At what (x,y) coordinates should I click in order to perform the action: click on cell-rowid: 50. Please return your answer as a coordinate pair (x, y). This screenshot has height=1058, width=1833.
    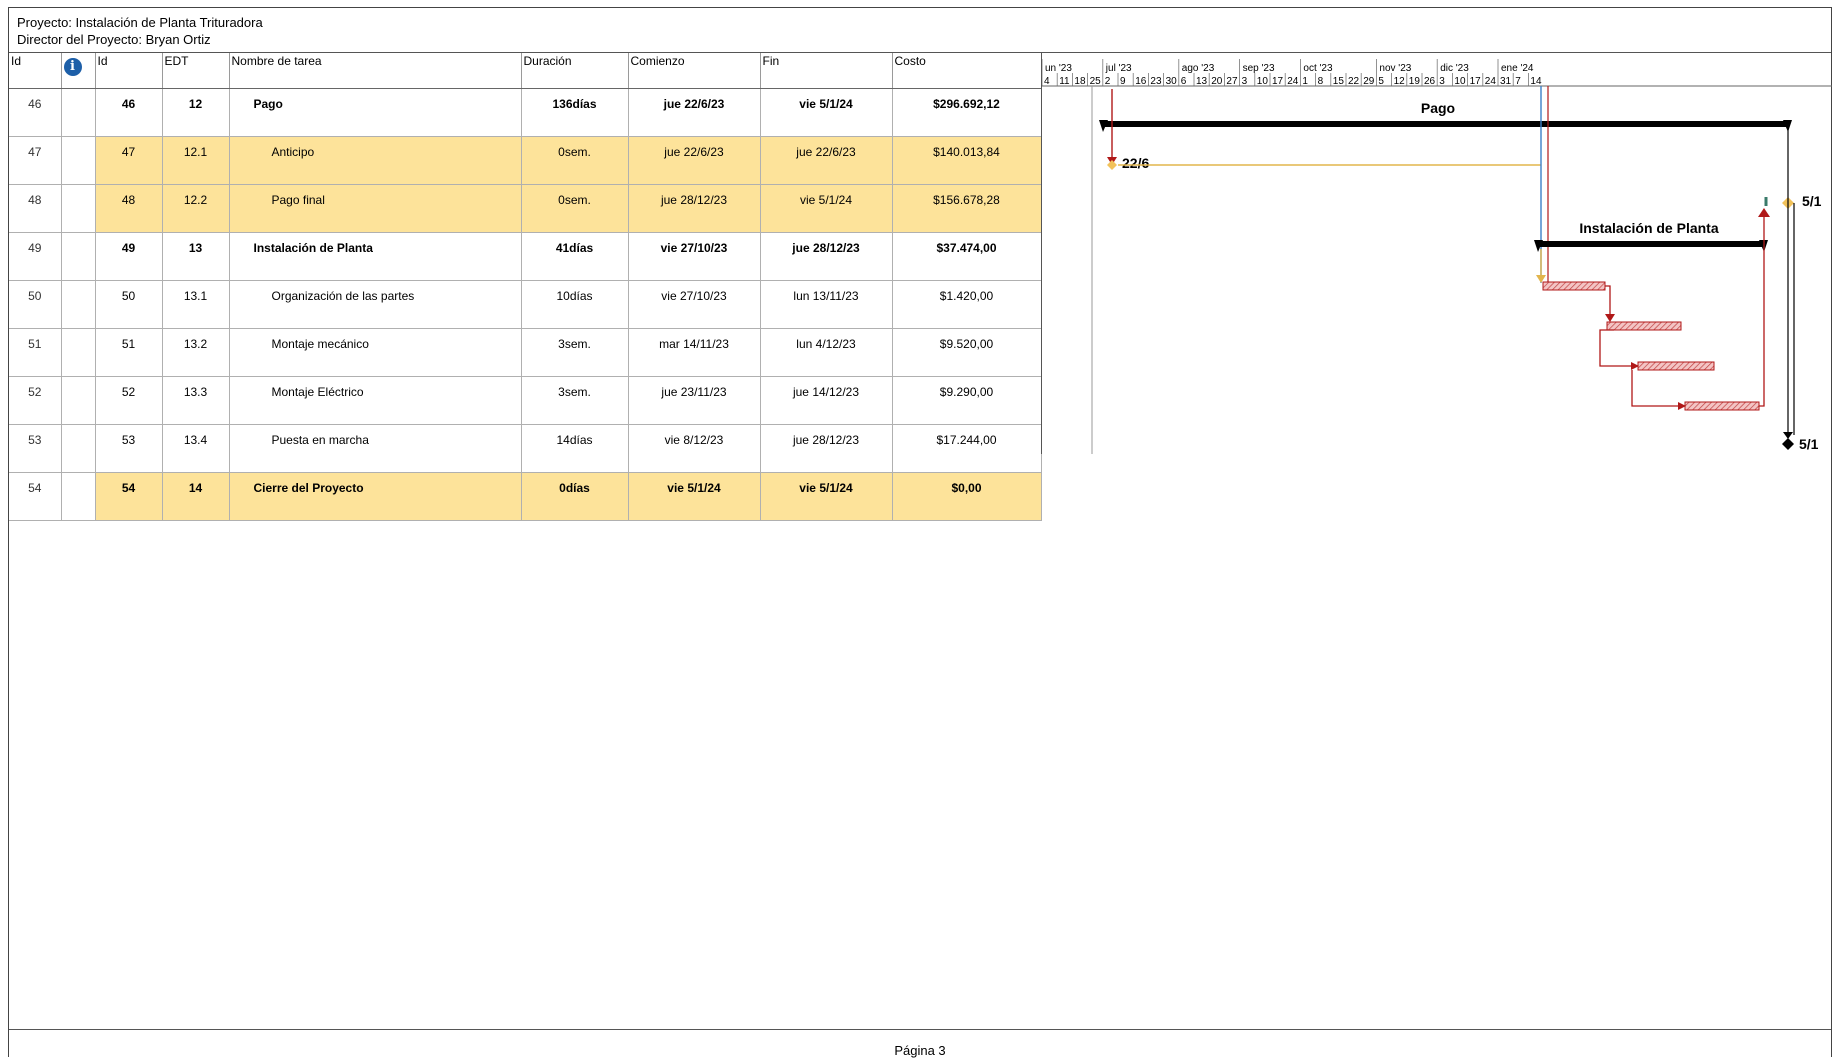
    Looking at the image, I should click on (35, 304).